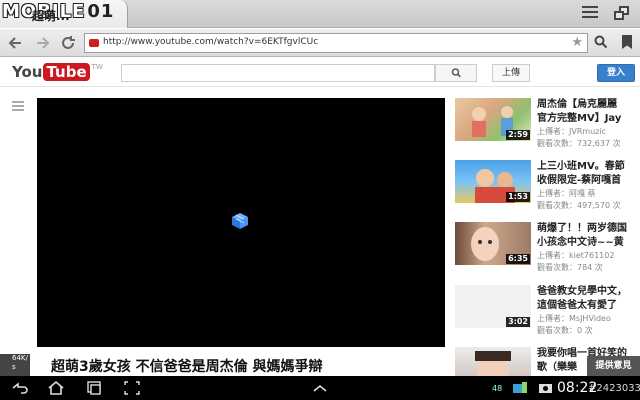 The height and width of the screenshot is (400, 640). Describe the element at coordinates (518, 322) in the screenshot. I see `duration-badge: 3:02` at that location.